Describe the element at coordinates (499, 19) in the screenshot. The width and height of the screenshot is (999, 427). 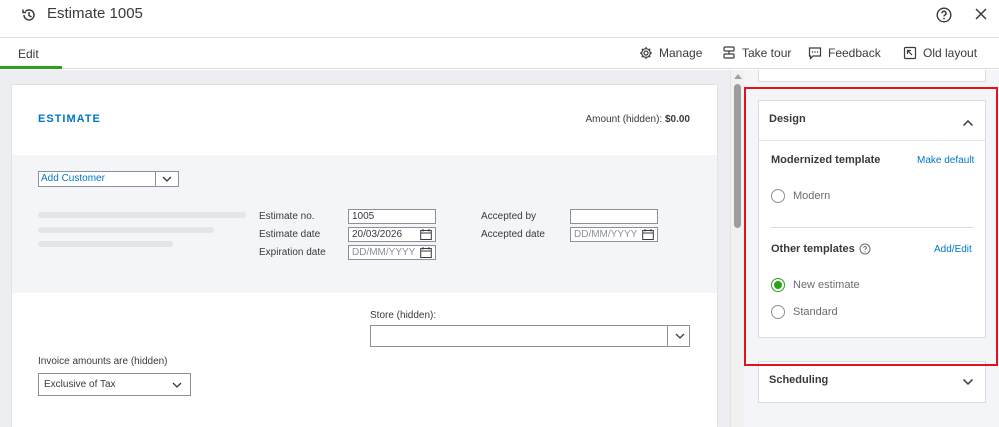
I see `title-bar: Estimate 1005` at that location.